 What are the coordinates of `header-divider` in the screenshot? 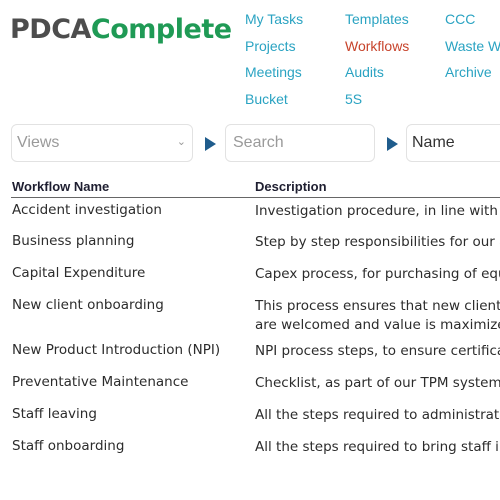 It's located at (255, 197).